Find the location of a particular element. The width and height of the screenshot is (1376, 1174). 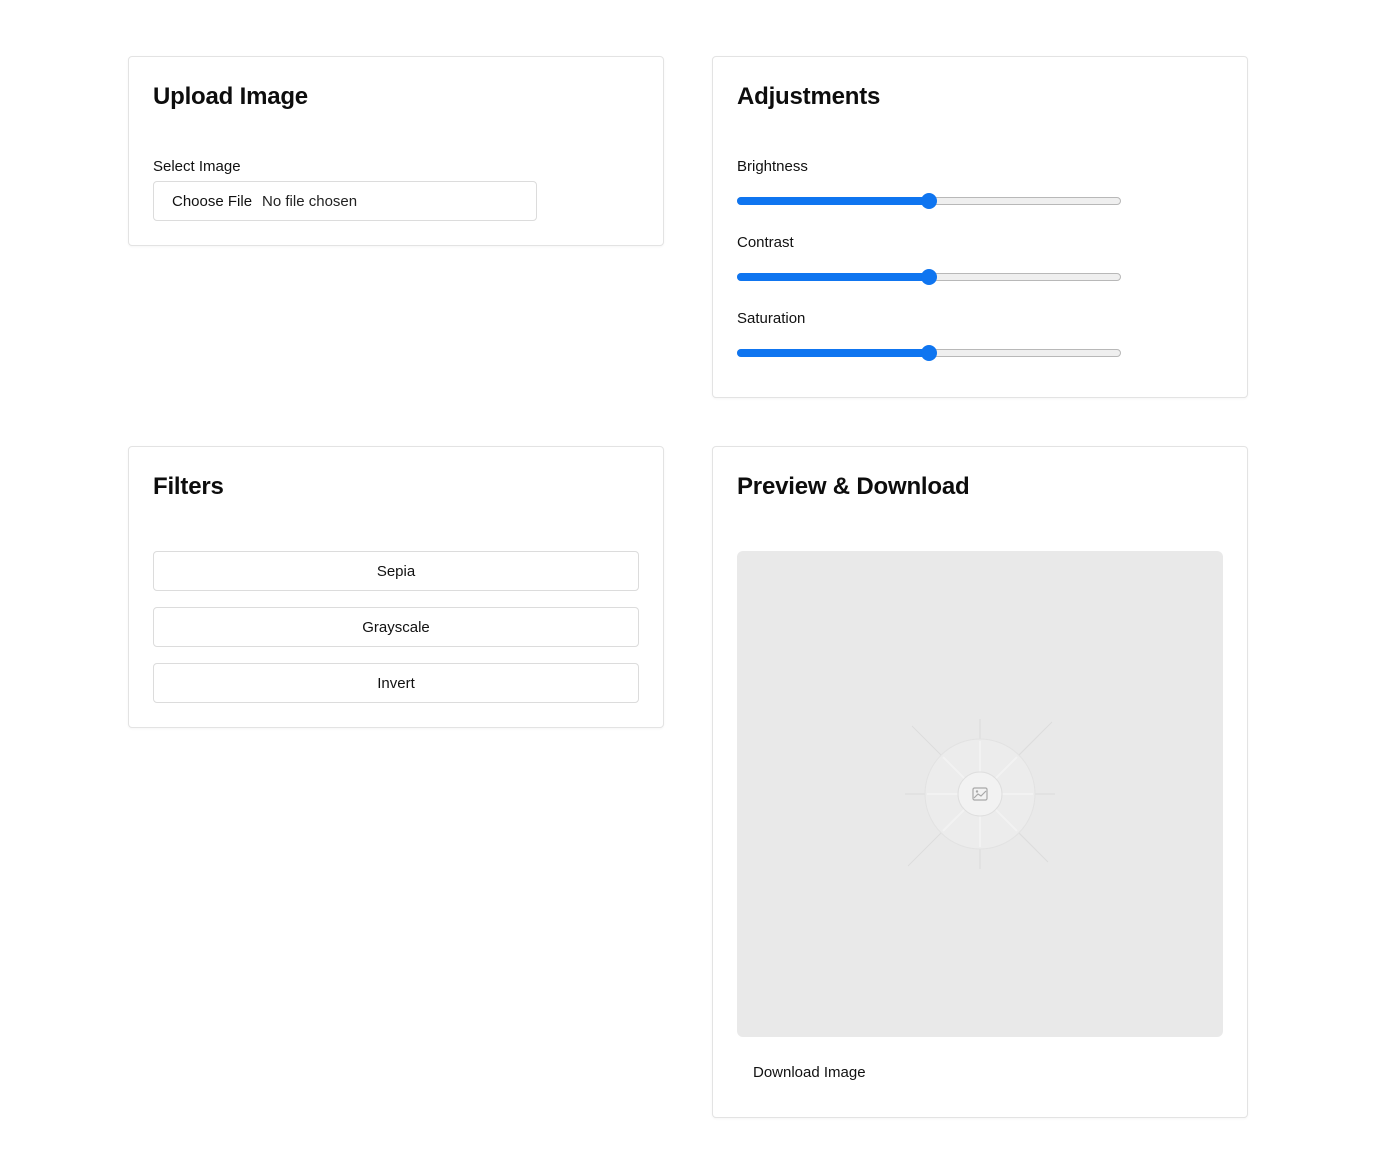

adjustments-title: Adjustments is located at coordinates (809, 96).